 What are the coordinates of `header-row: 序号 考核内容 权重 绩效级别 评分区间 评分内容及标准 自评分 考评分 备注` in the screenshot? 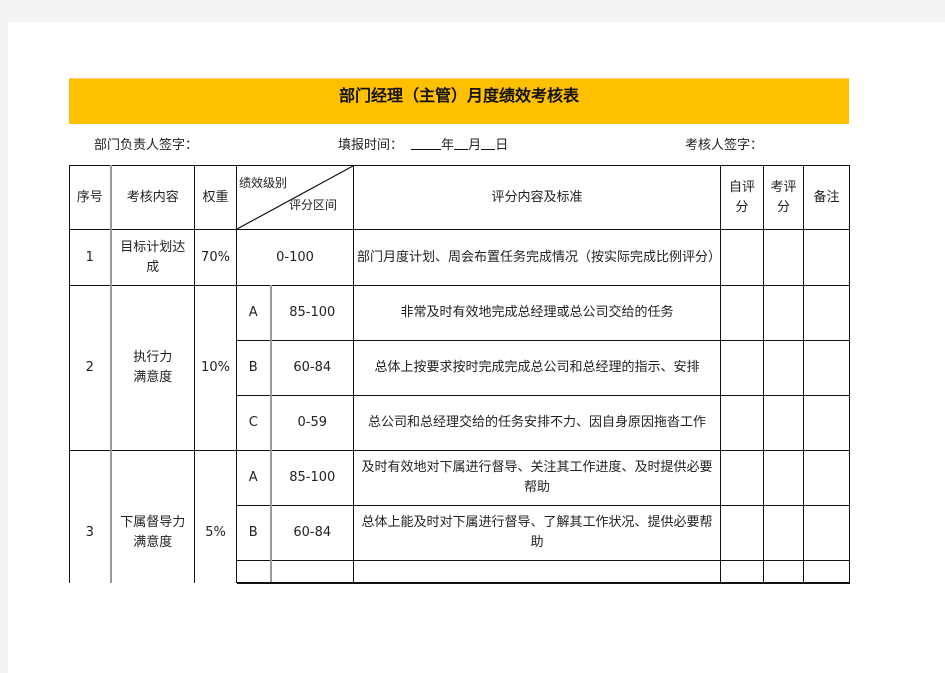 It's located at (459, 197).